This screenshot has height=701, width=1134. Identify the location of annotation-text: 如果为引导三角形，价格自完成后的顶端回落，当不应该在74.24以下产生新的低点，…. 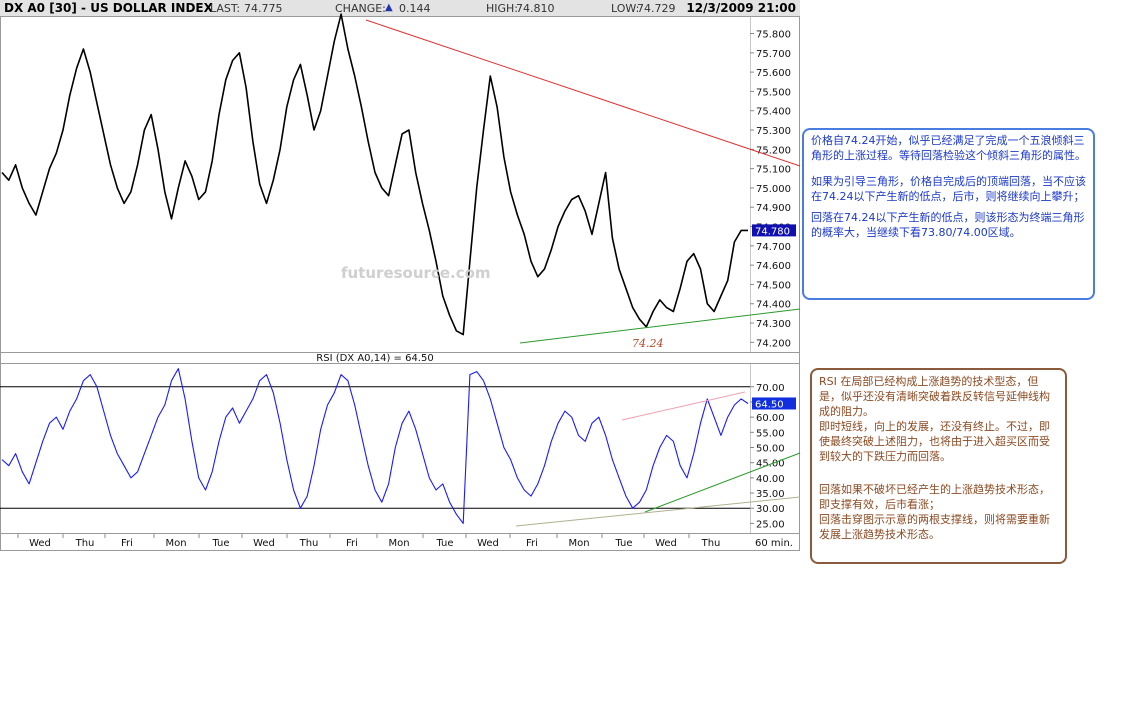
(948, 189).